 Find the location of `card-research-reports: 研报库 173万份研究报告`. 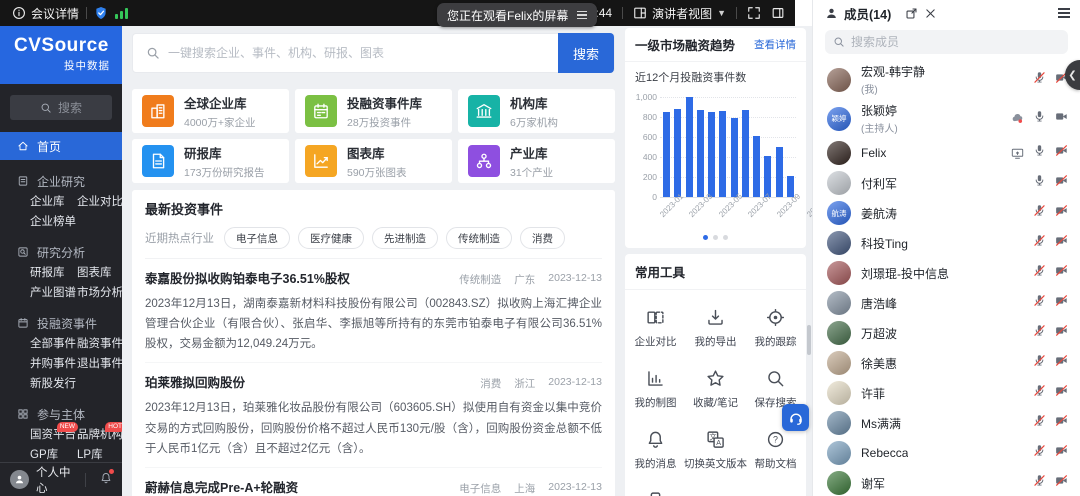

card-research-reports: 研报库 173万份研究报告 is located at coordinates (210, 161).